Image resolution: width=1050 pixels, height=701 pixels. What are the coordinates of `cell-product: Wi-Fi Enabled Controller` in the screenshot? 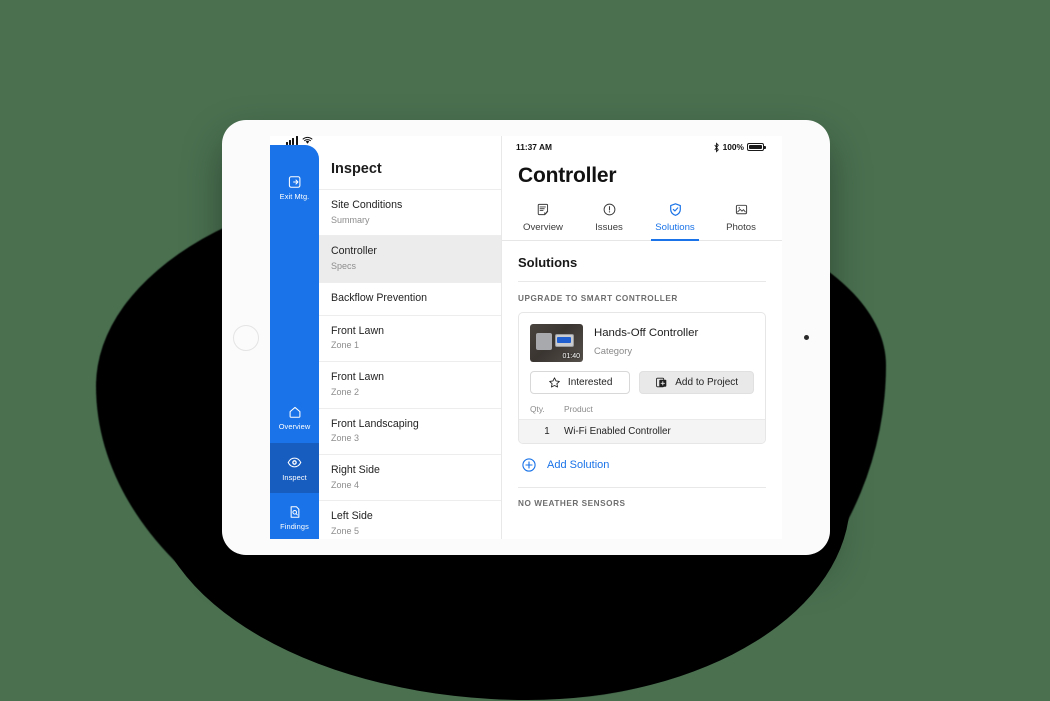 It's located at (617, 431).